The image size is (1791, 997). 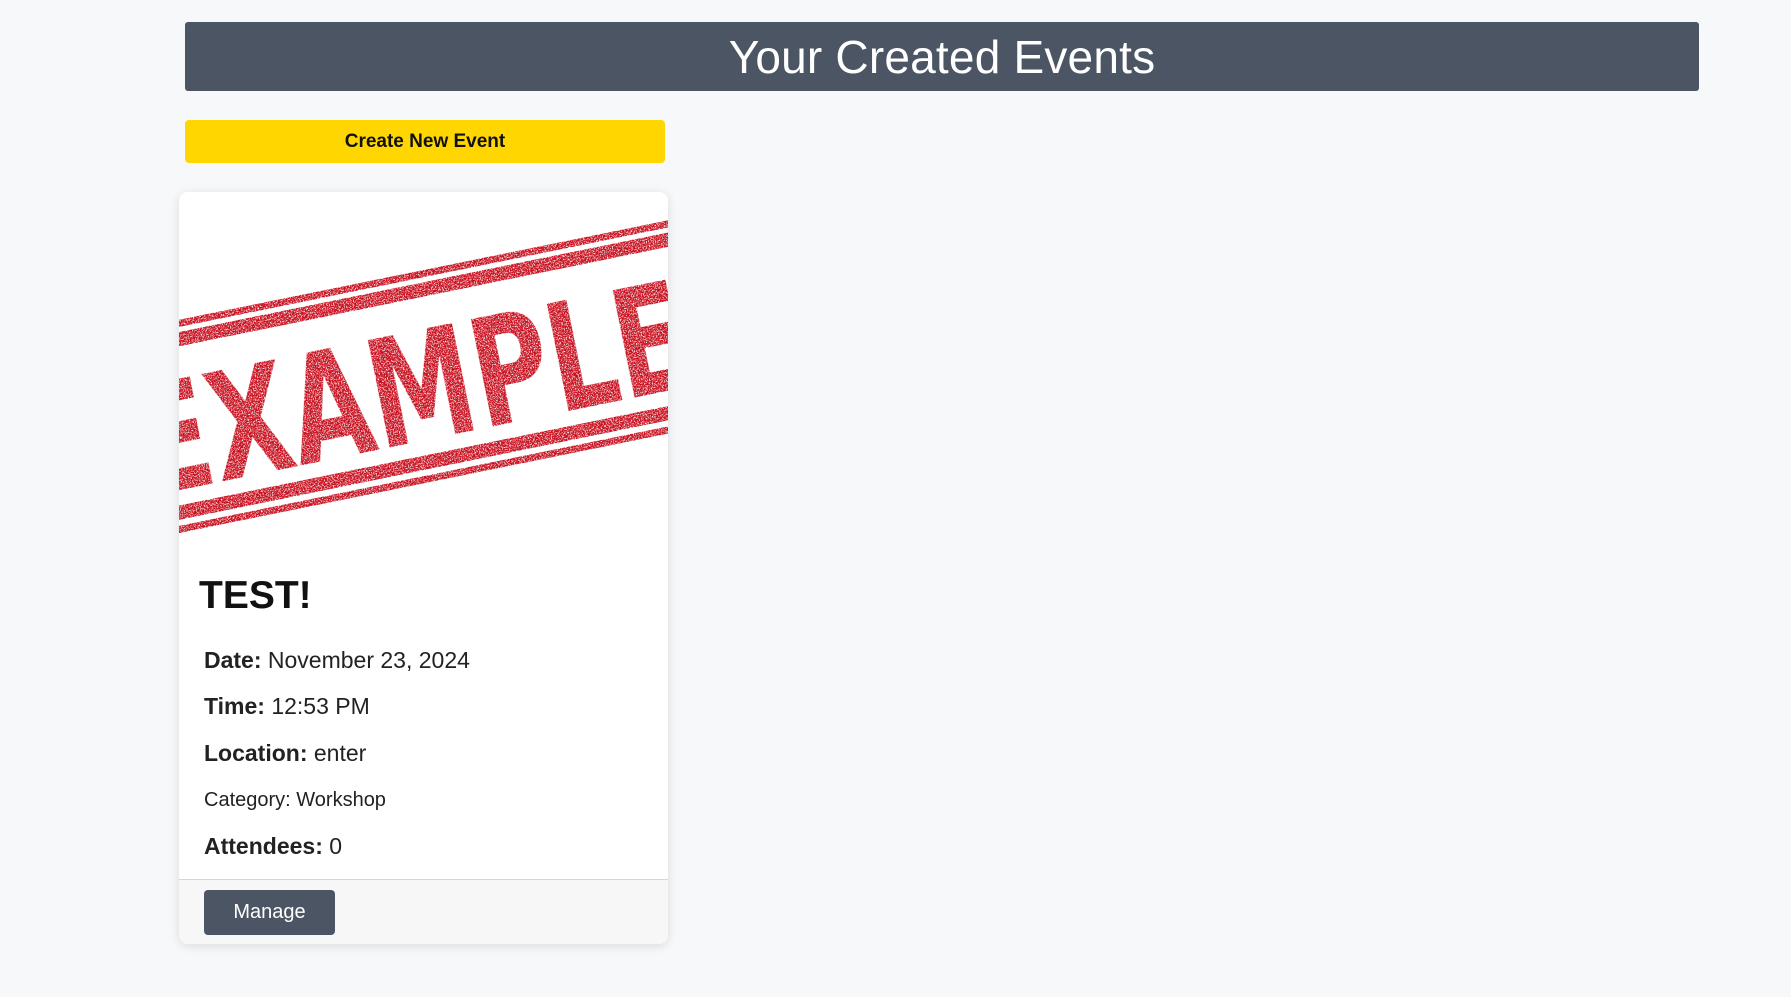 I want to click on event-location: Location: enter, so click(x=285, y=753).